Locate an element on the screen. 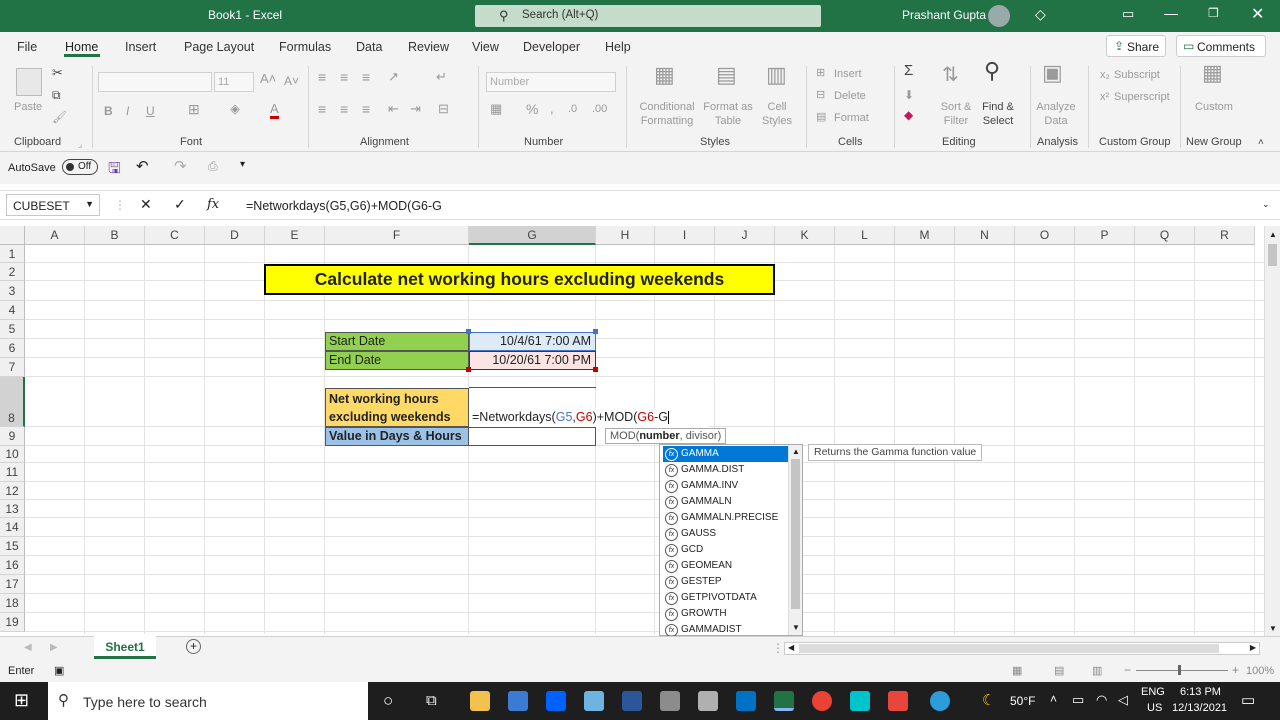 The width and height of the screenshot is (1280, 720). tray-chevron-icon: ˄ is located at coordinates (1053, 699).